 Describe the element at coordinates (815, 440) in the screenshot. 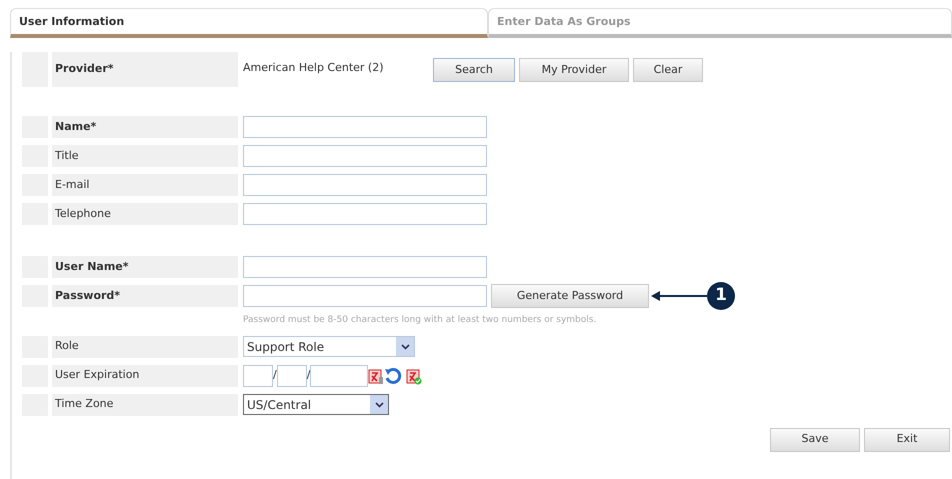

I see `action-button: Save` at that location.